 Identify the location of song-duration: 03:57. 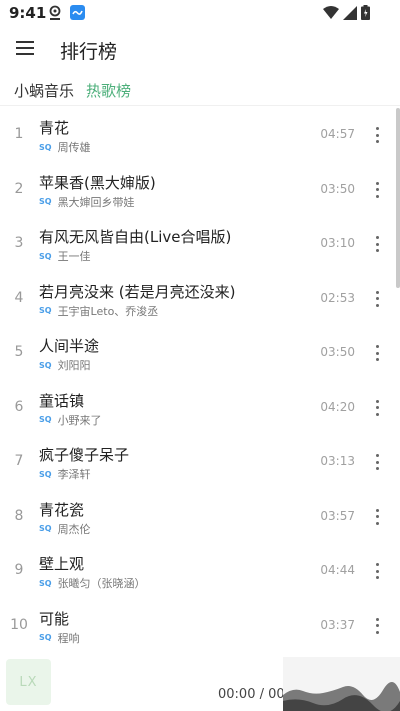
(337, 515).